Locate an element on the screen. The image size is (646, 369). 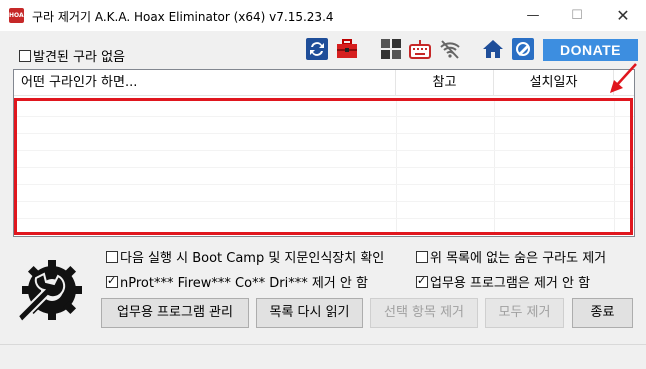
app-logo-icon: HOAX is located at coordinates (18, 15).